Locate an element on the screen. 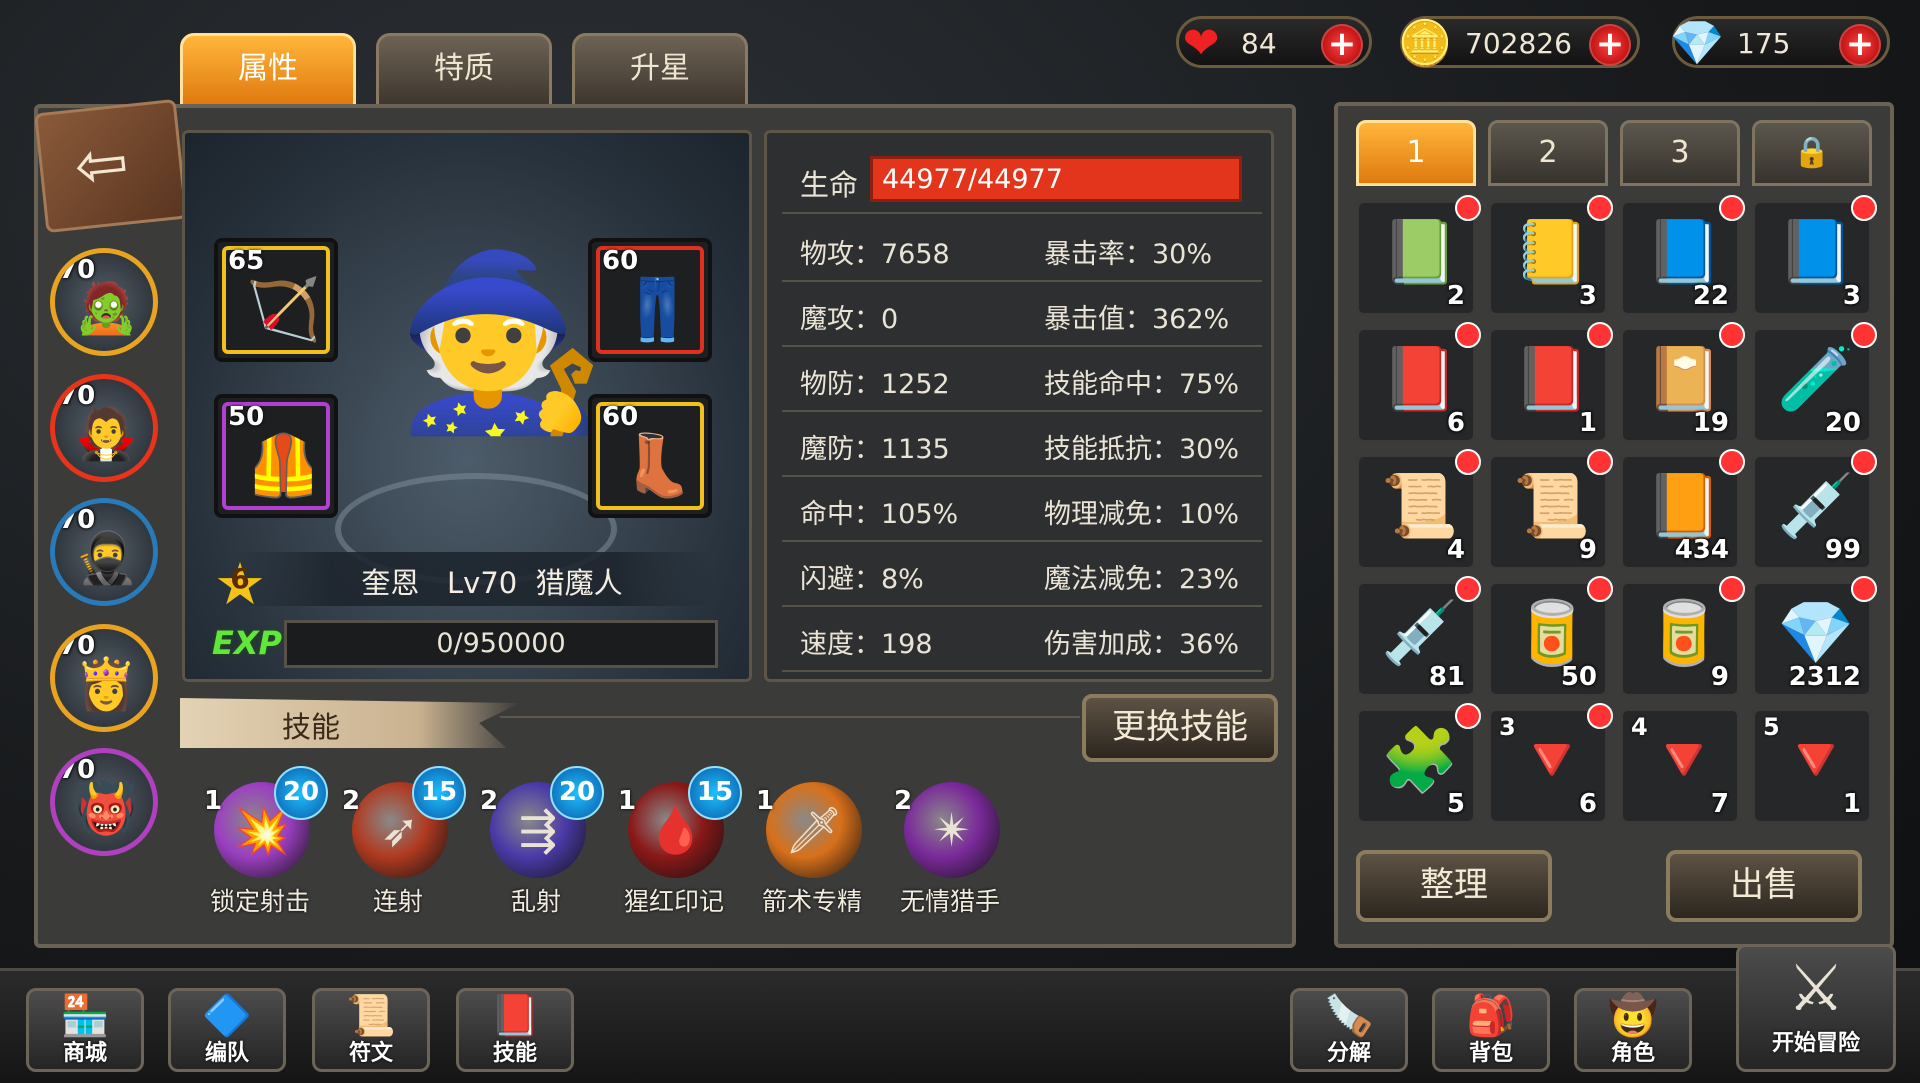  gold-coins-icon: 🪙 is located at coordinates (1425, 43).